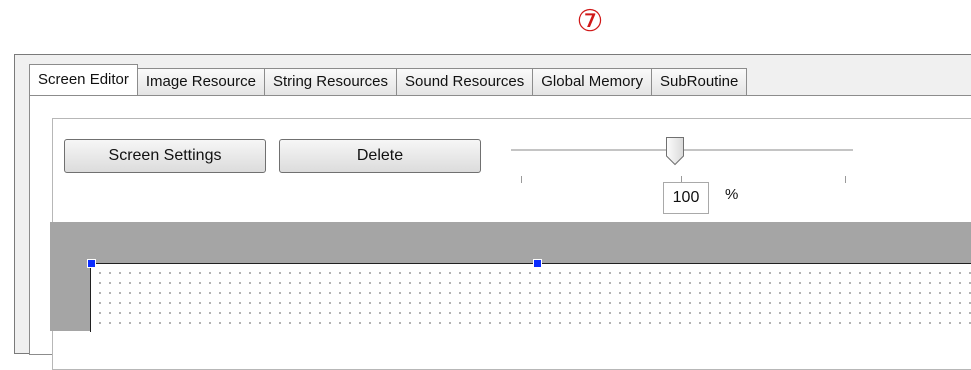 The image size is (971, 370). What do you see at coordinates (91, 263) in the screenshot?
I see `selection-handle-top-left` at bounding box center [91, 263].